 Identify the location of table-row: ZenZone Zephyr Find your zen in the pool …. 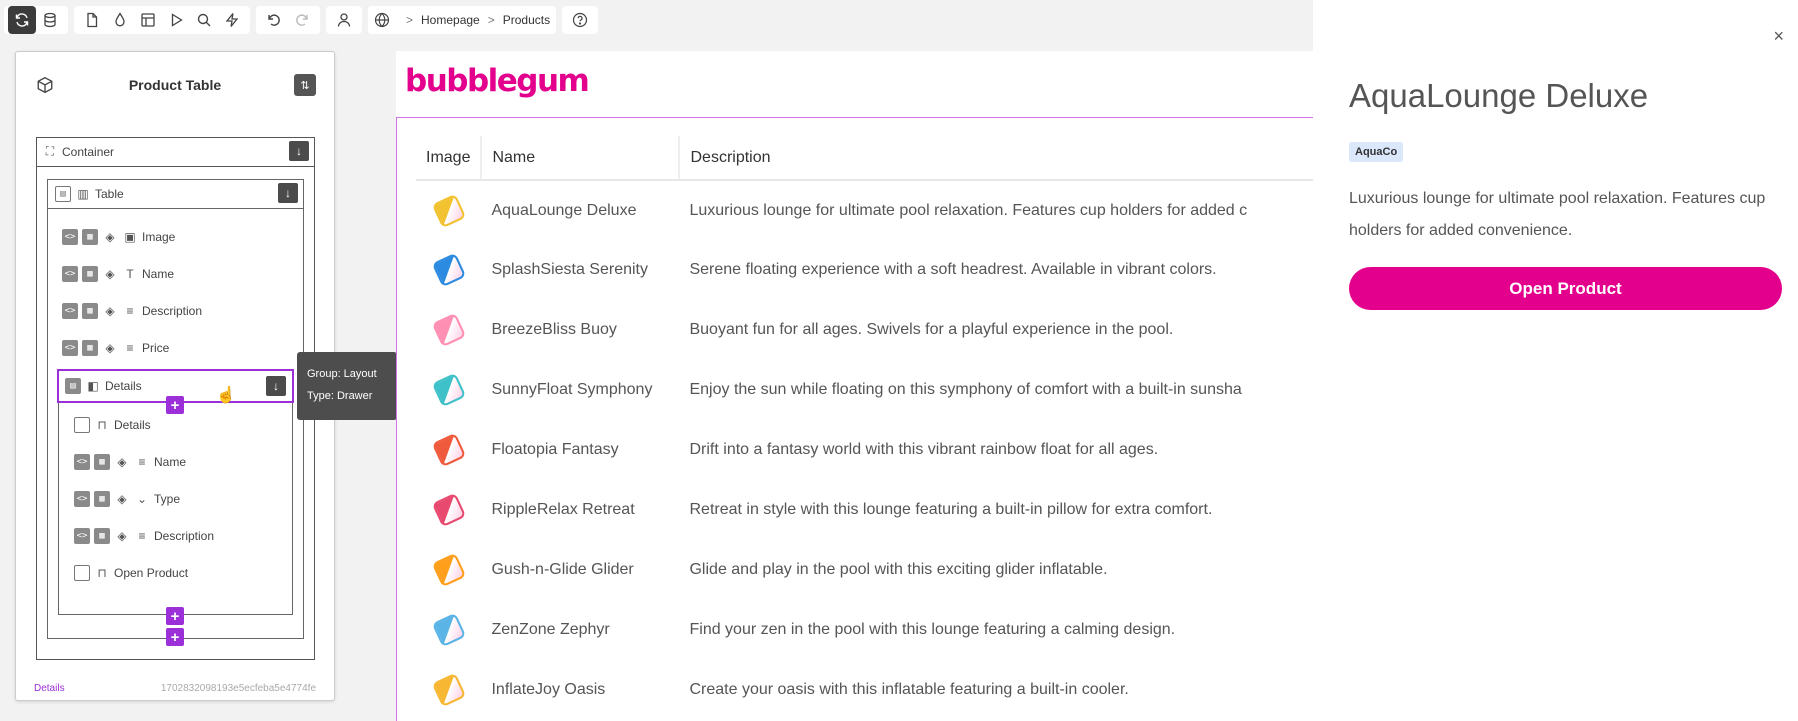
(864, 630).